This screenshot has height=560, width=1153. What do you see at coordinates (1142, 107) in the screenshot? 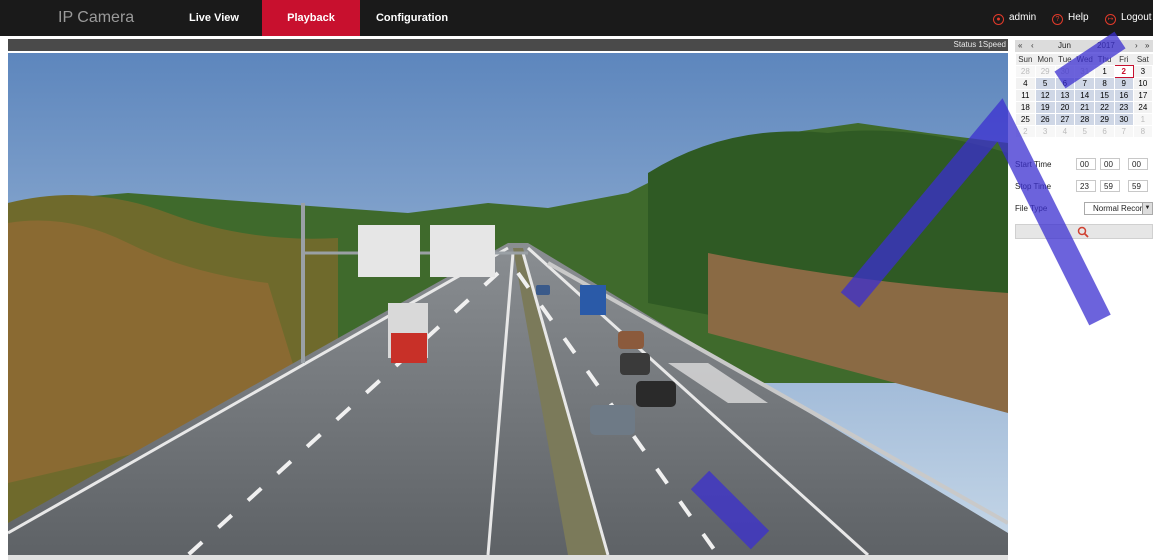
I see `calendar-day: 24` at bounding box center [1142, 107].